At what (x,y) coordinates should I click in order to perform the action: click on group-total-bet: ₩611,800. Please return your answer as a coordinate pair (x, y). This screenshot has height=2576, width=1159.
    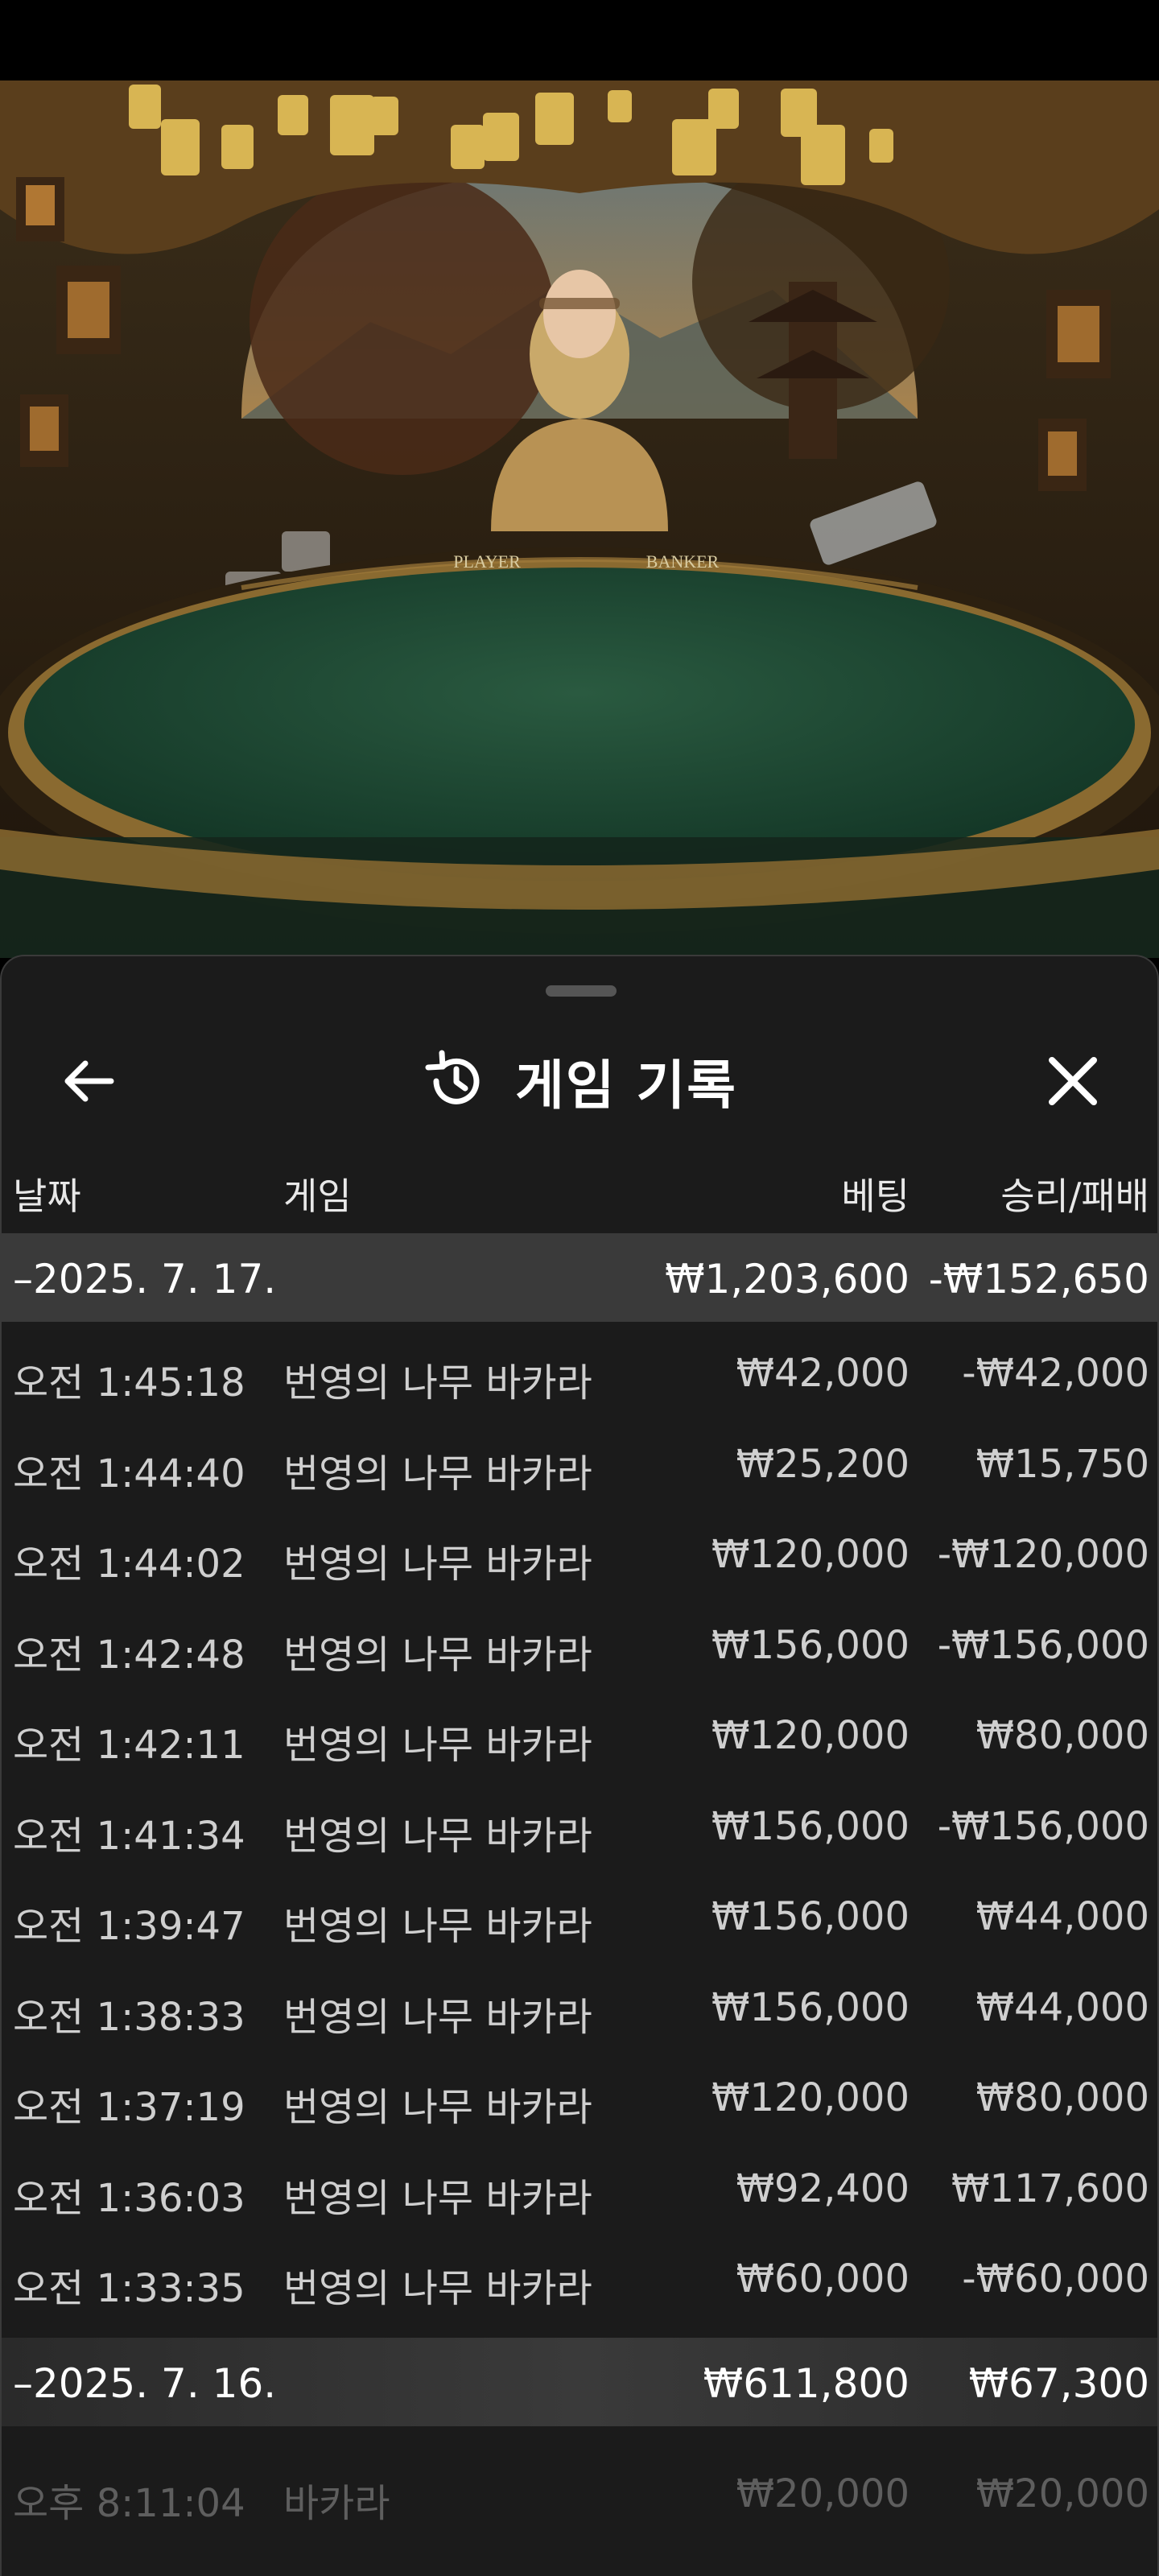
    Looking at the image, I should click on (806, 2383).